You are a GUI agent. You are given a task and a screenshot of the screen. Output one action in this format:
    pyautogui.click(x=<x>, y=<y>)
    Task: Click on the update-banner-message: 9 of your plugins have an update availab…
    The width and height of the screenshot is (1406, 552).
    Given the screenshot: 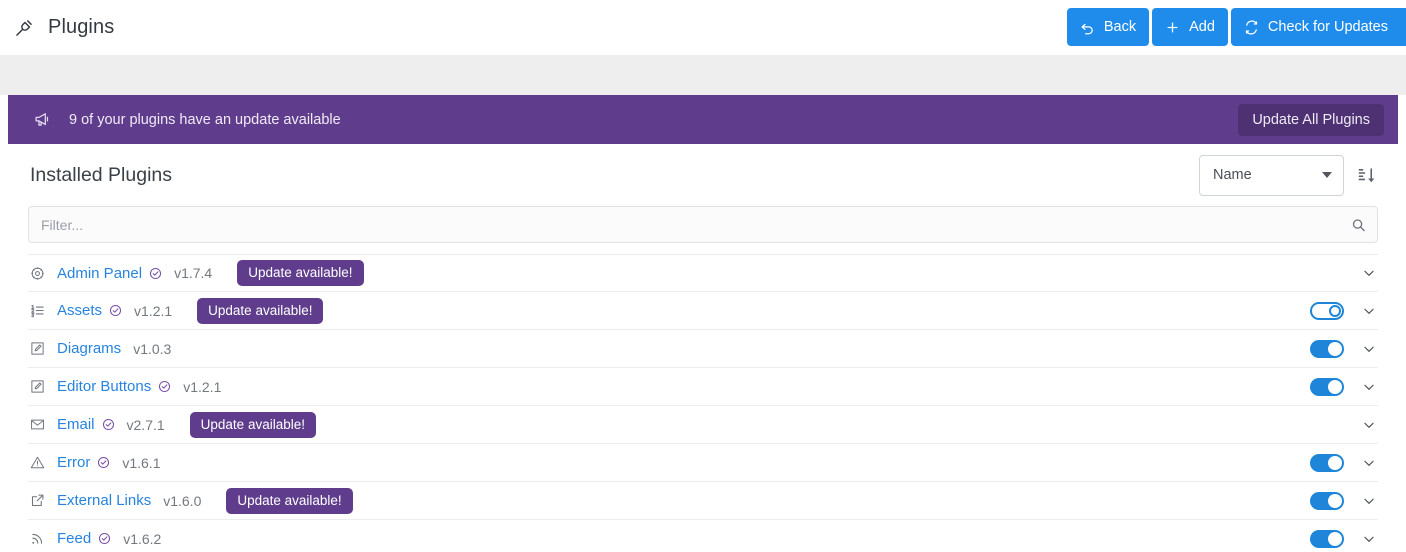 What is the action you would take?
    pyautogui.click(x=205, y=119)
    